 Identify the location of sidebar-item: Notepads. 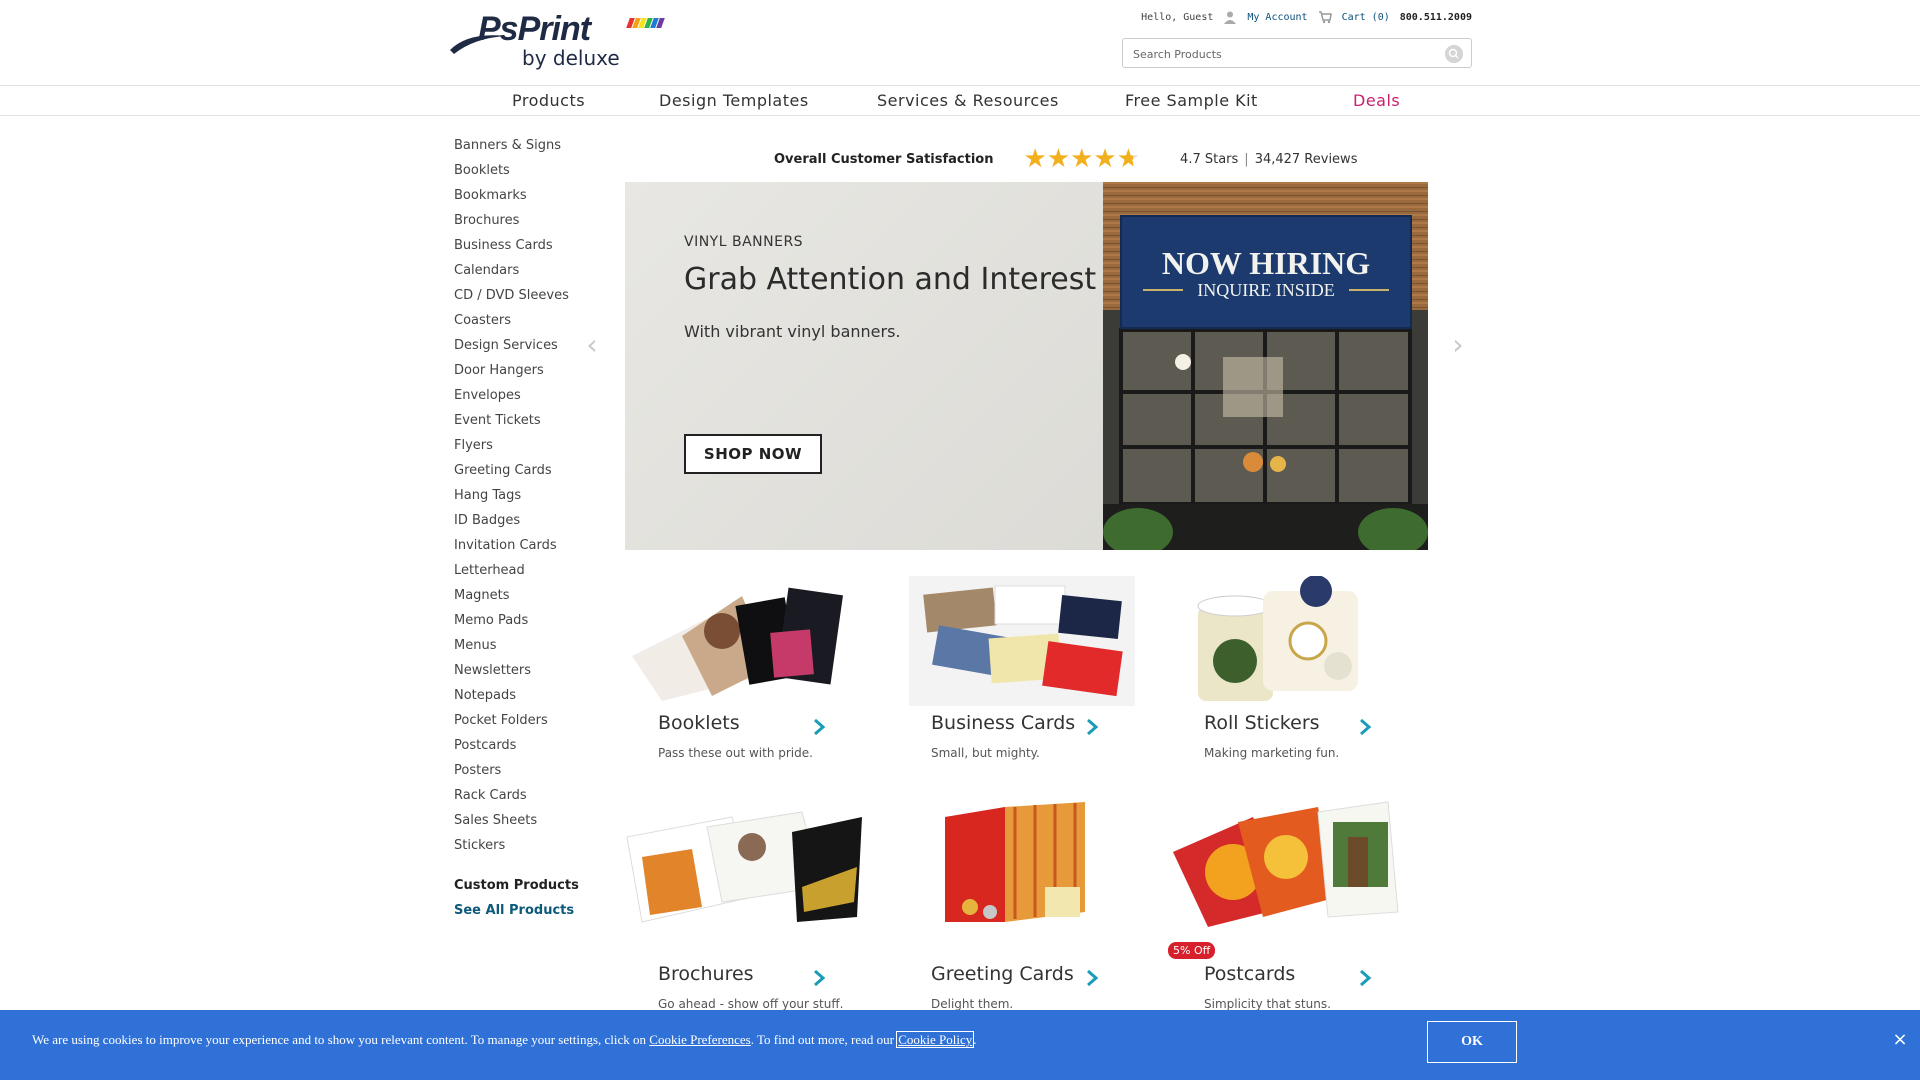
(529, 698).